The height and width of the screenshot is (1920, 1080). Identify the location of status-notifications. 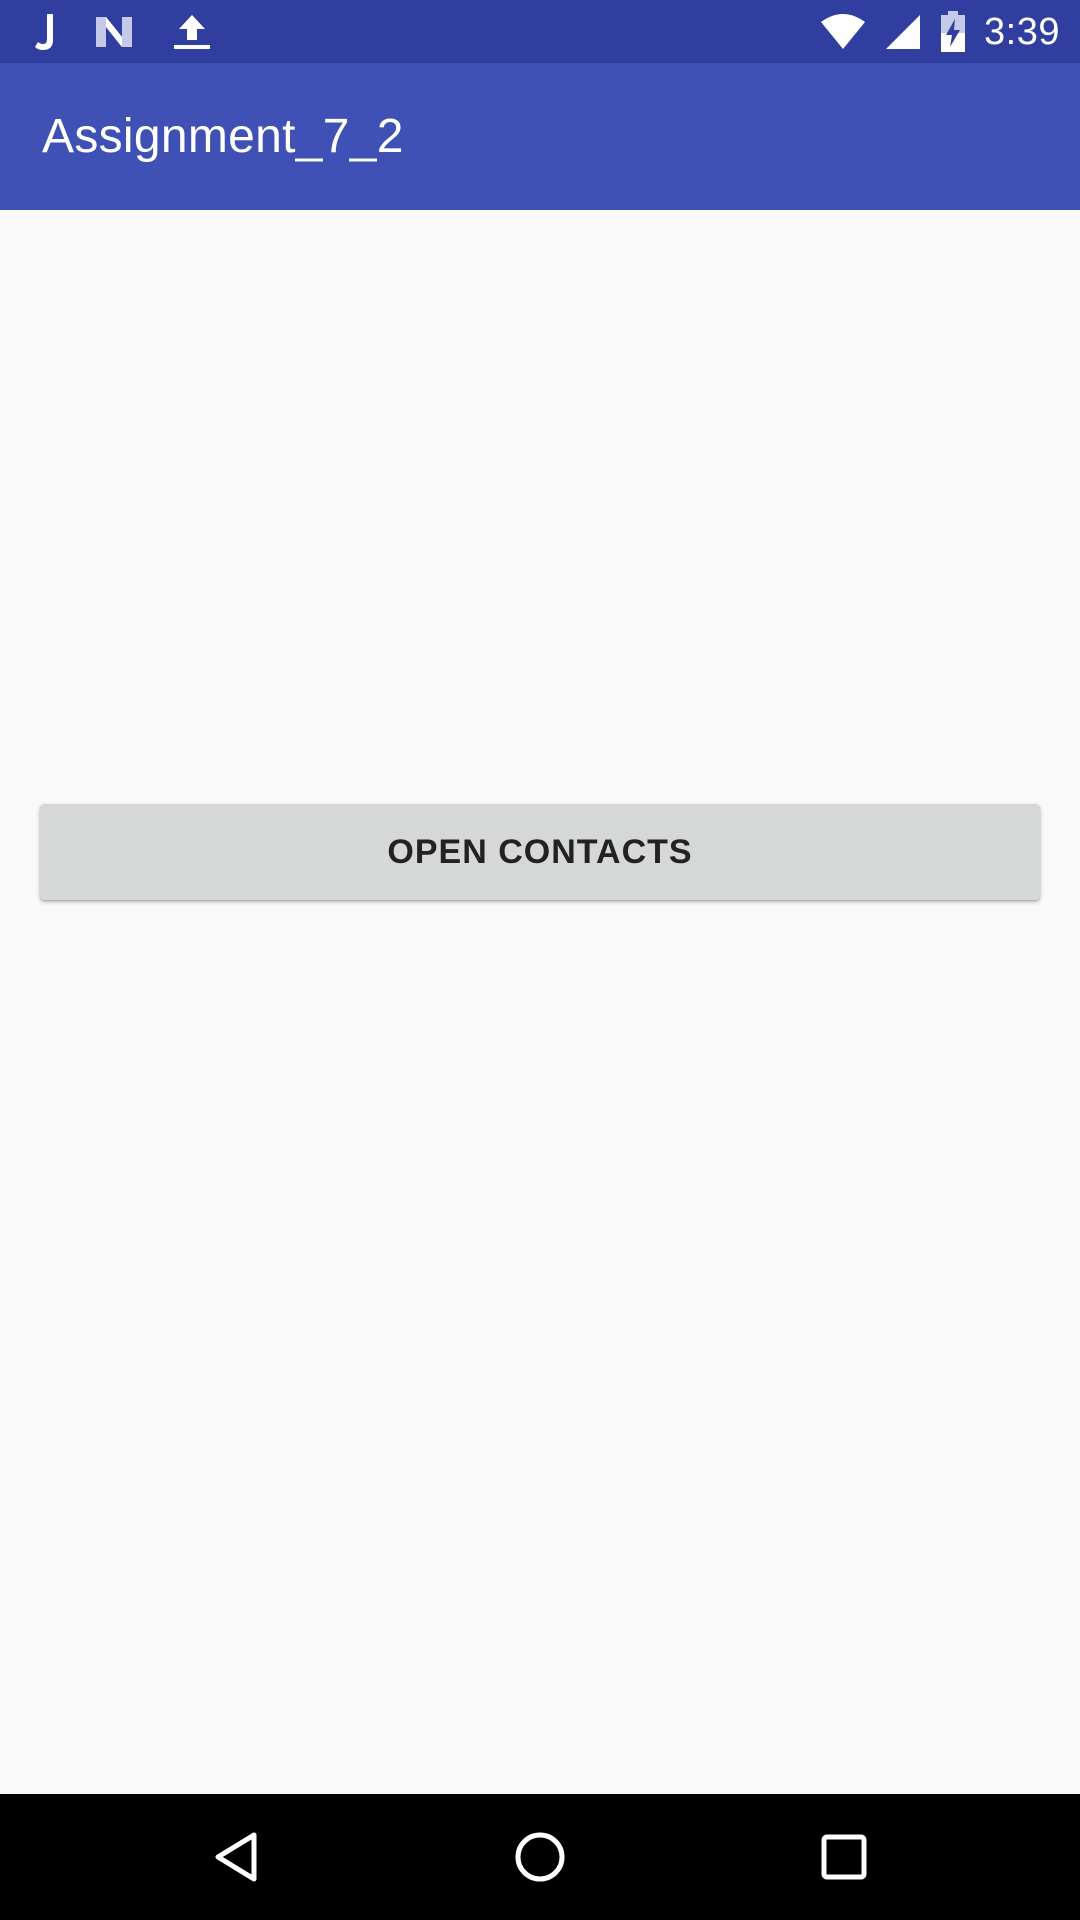
(123, 32).